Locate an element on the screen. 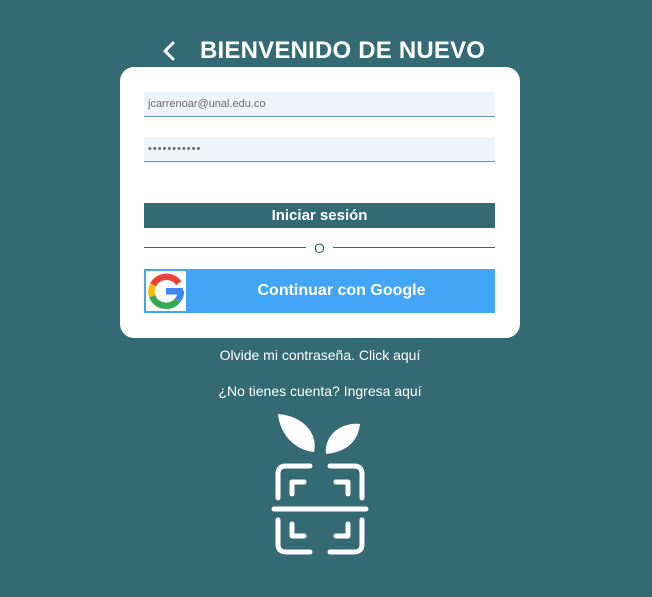 The width and height of the screenshot is (652, 597). google-signin-label: Continuar con Google is located at coordinates (341, 290).